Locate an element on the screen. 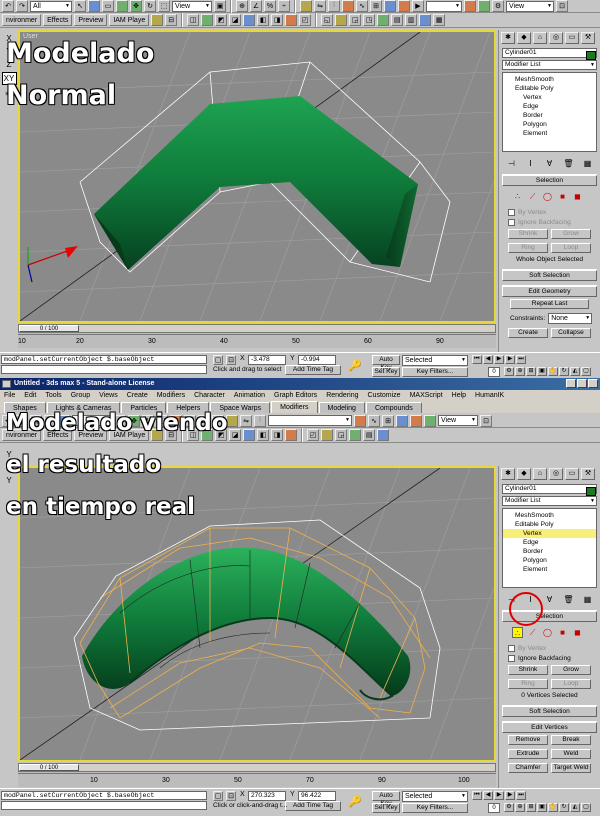 The image size is (600, 816). tab-iam-player: IAM Playe is located at coordinates (129, 20).